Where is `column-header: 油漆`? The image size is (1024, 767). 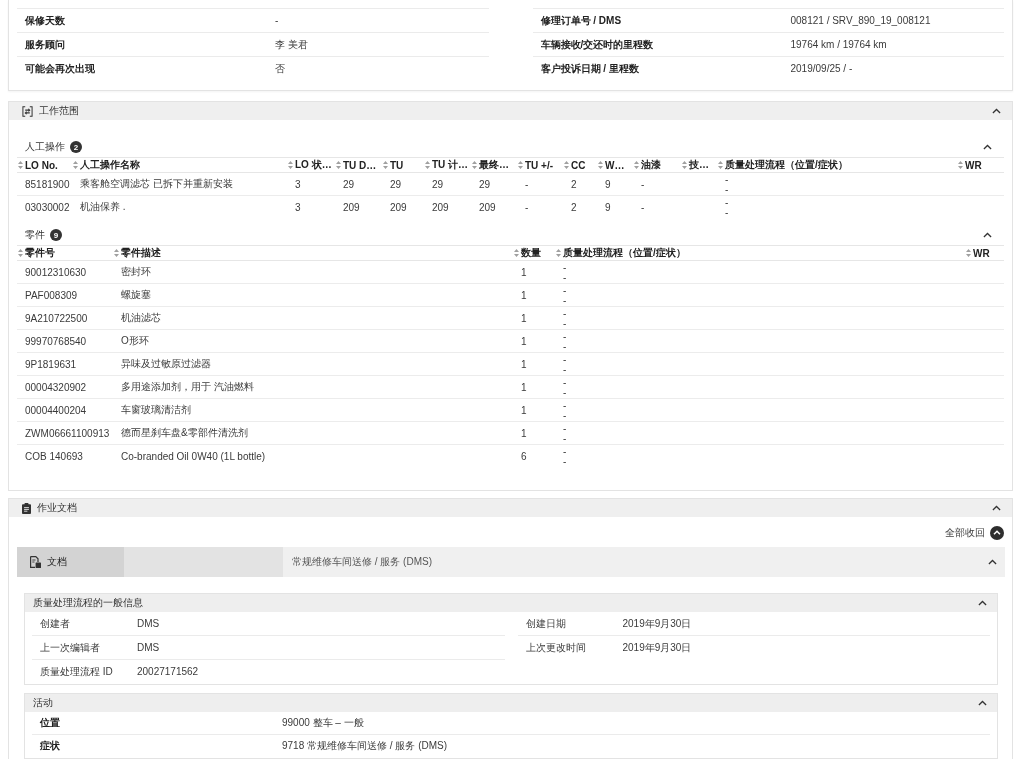
column-header: 油漆 is located at coordinates (647, 165).